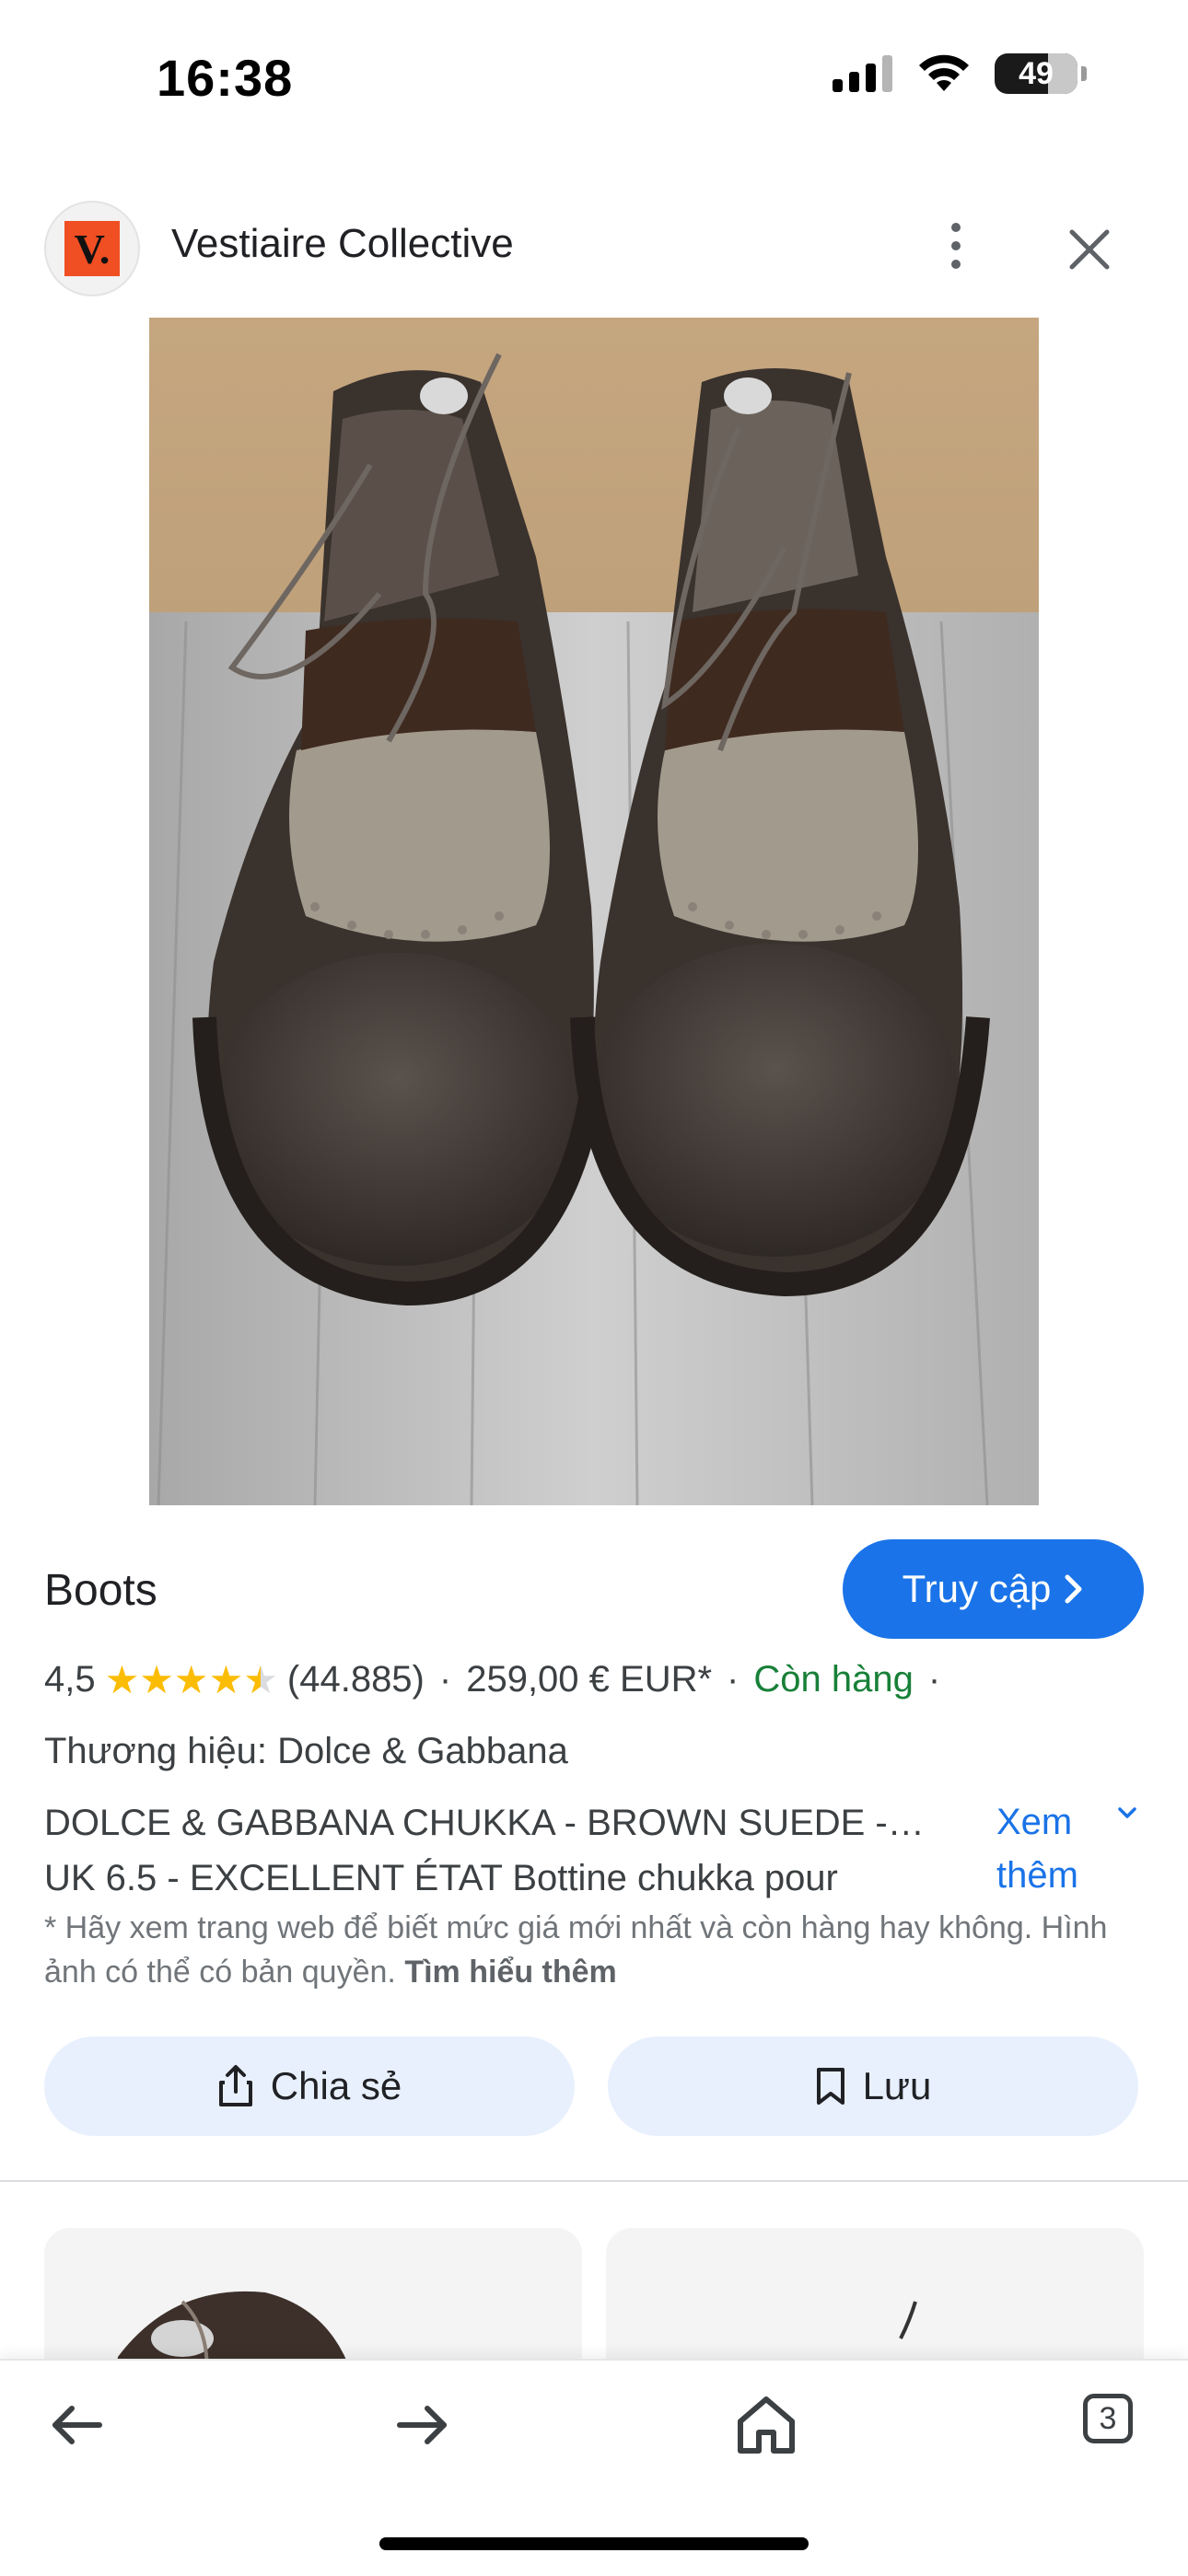 Image resolution: width=1188 pixels, height=2576 pixels. I want to click on signal-icon, so click(862, 73).